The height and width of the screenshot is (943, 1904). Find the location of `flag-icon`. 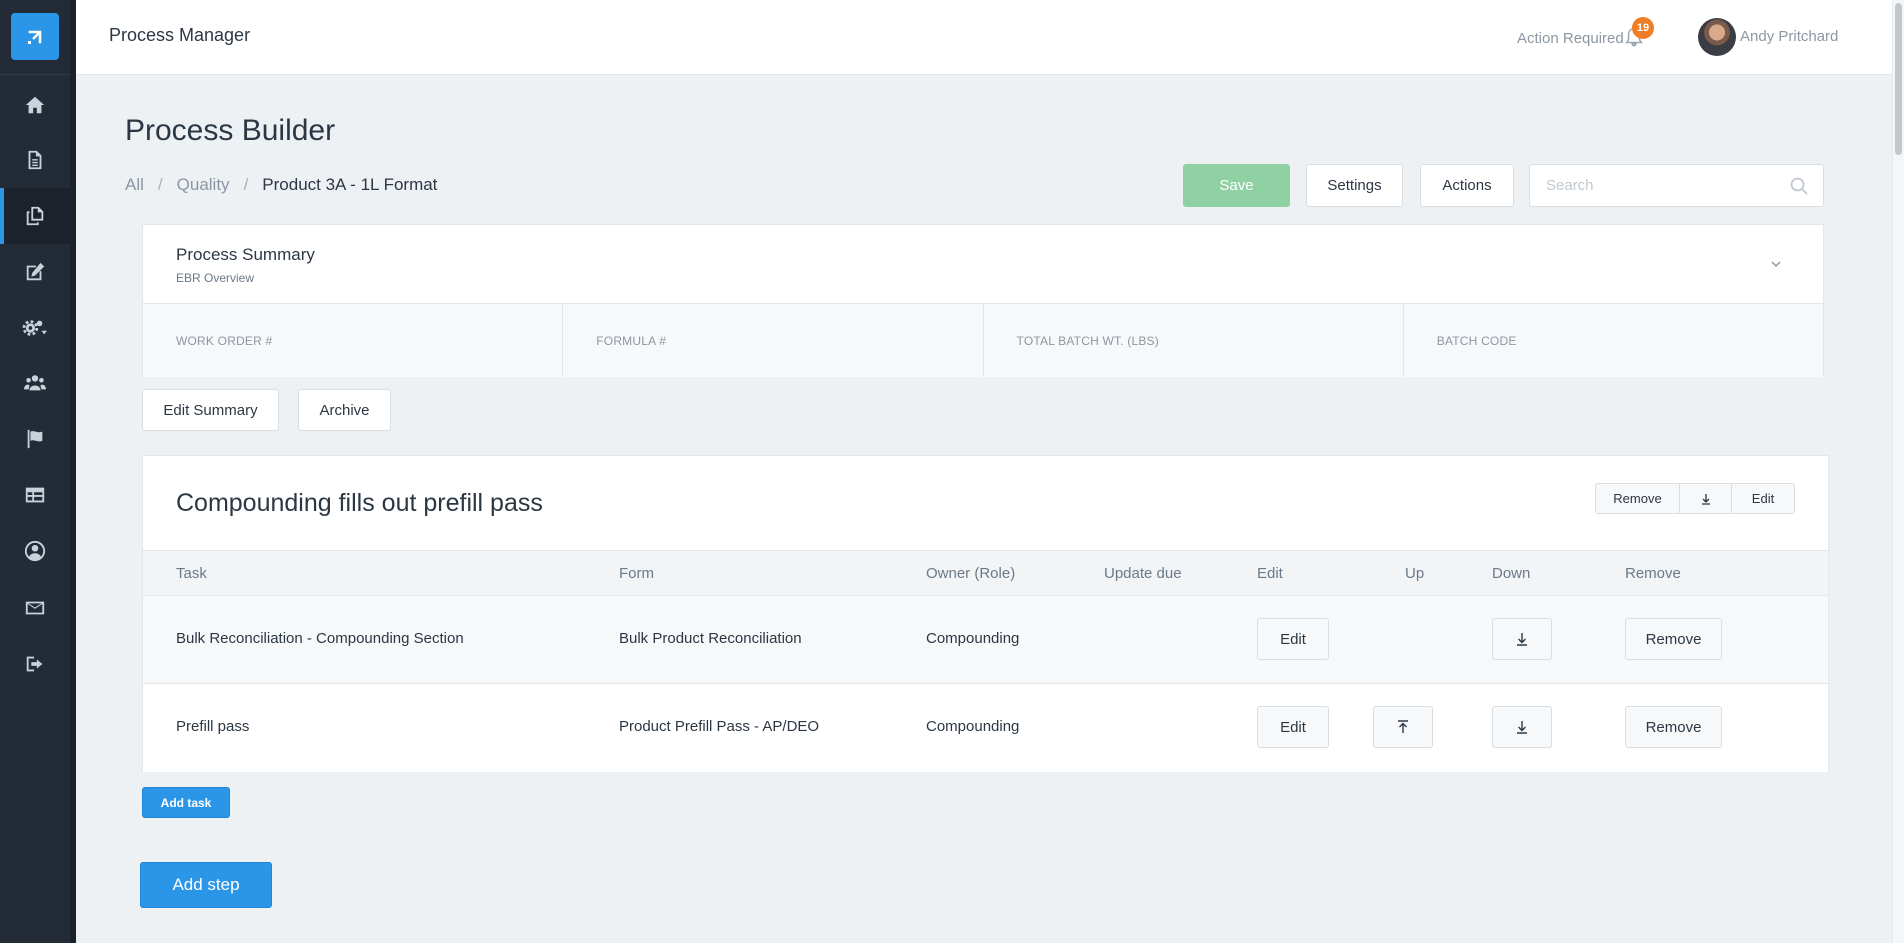

flag-icon is located at coordinates (35, 439).